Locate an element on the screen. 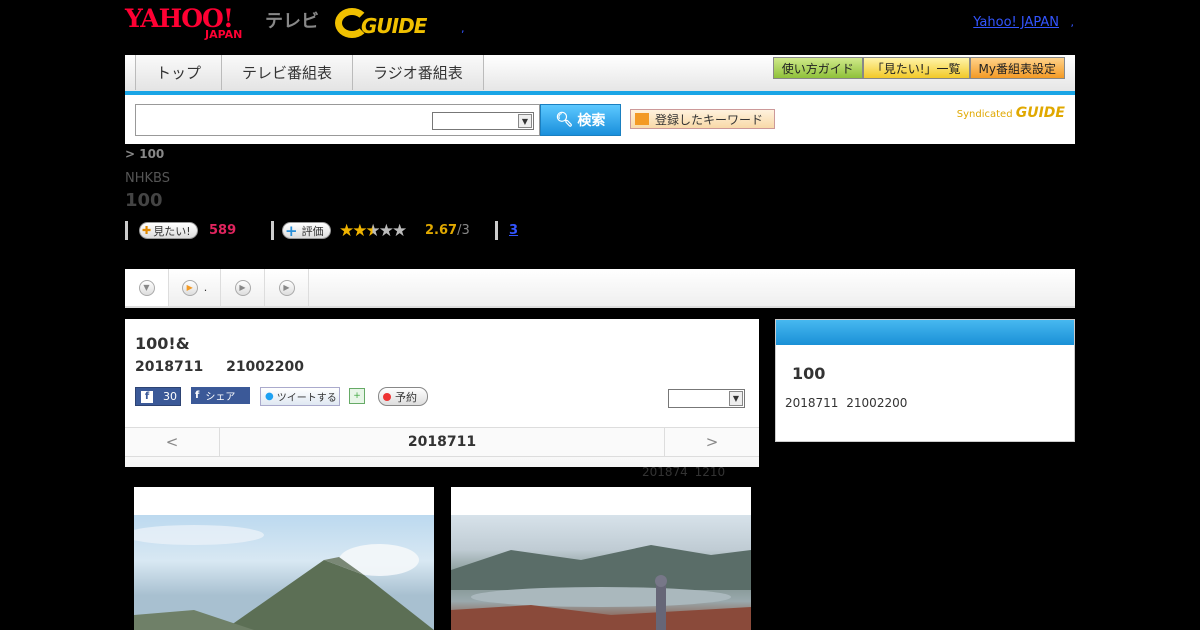 The image size is (1200, 630). rating-max: /3 is located at coordinates (463, 230).